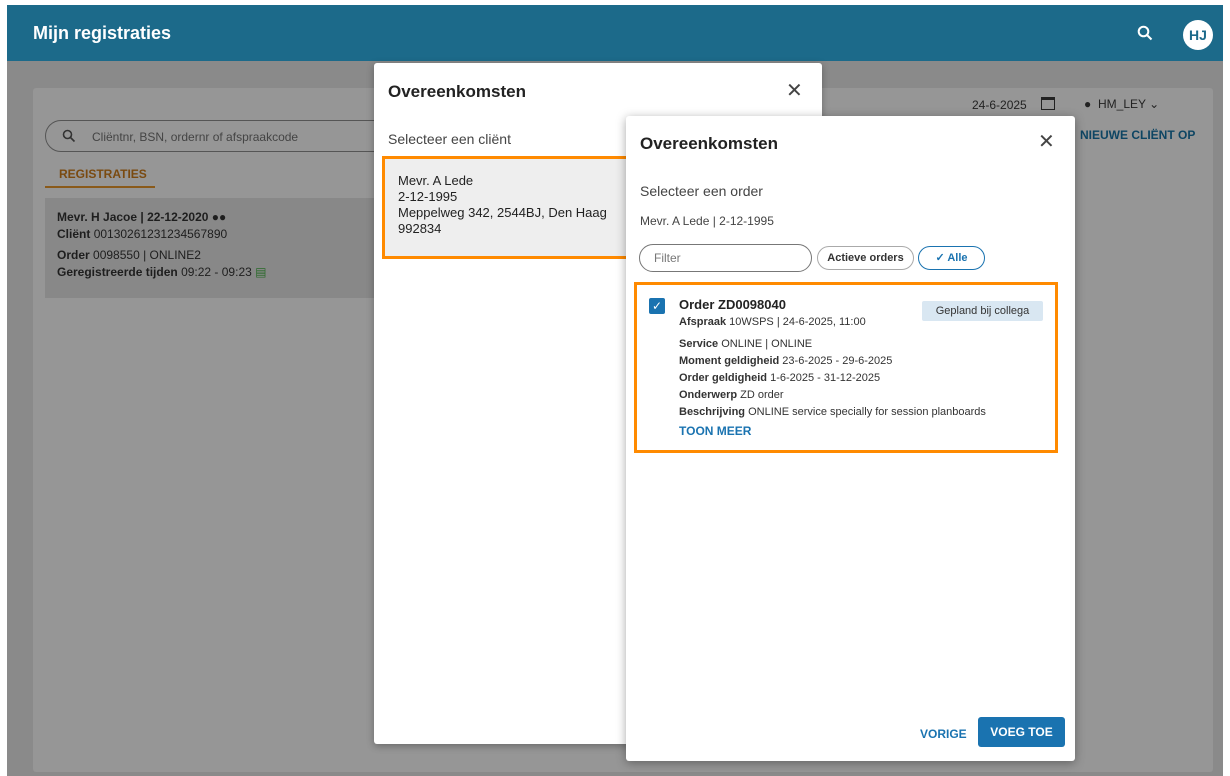 Image resolution: width=1230 pixels, height=776 pixels. I want to click on order-checkbox: ✓, so click(657, 306).